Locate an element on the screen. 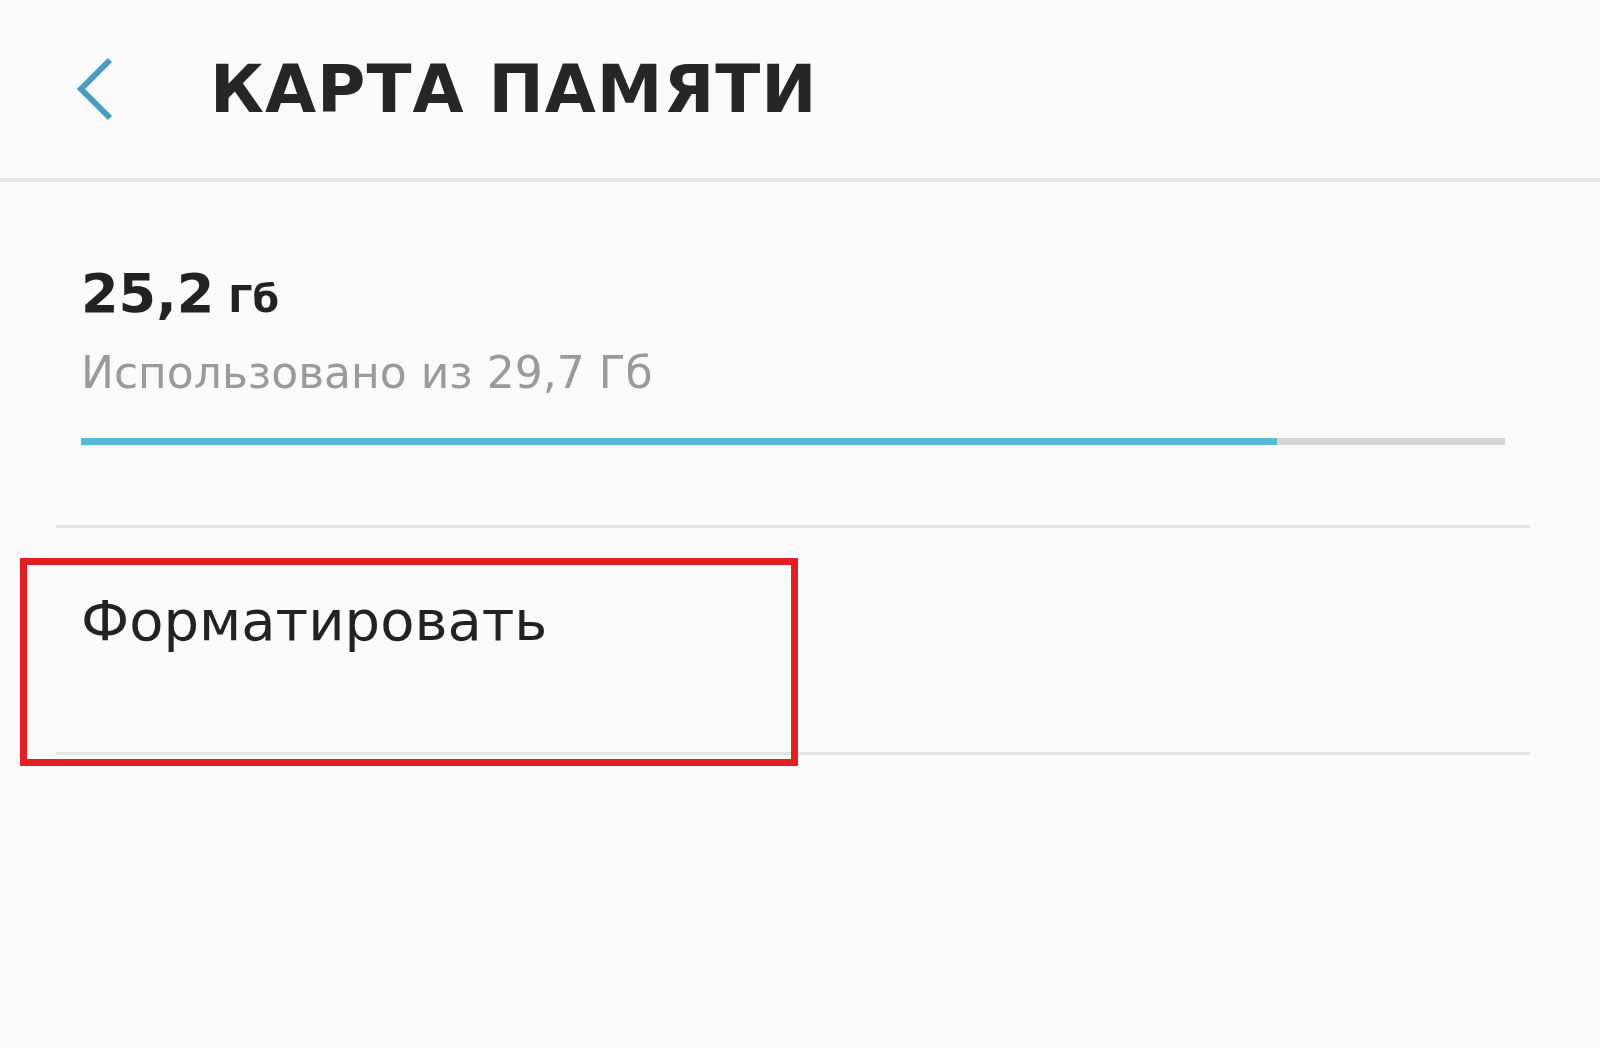 This screenshot has height=1047, width=1600. back-icon is located at coordinates (95, 89).